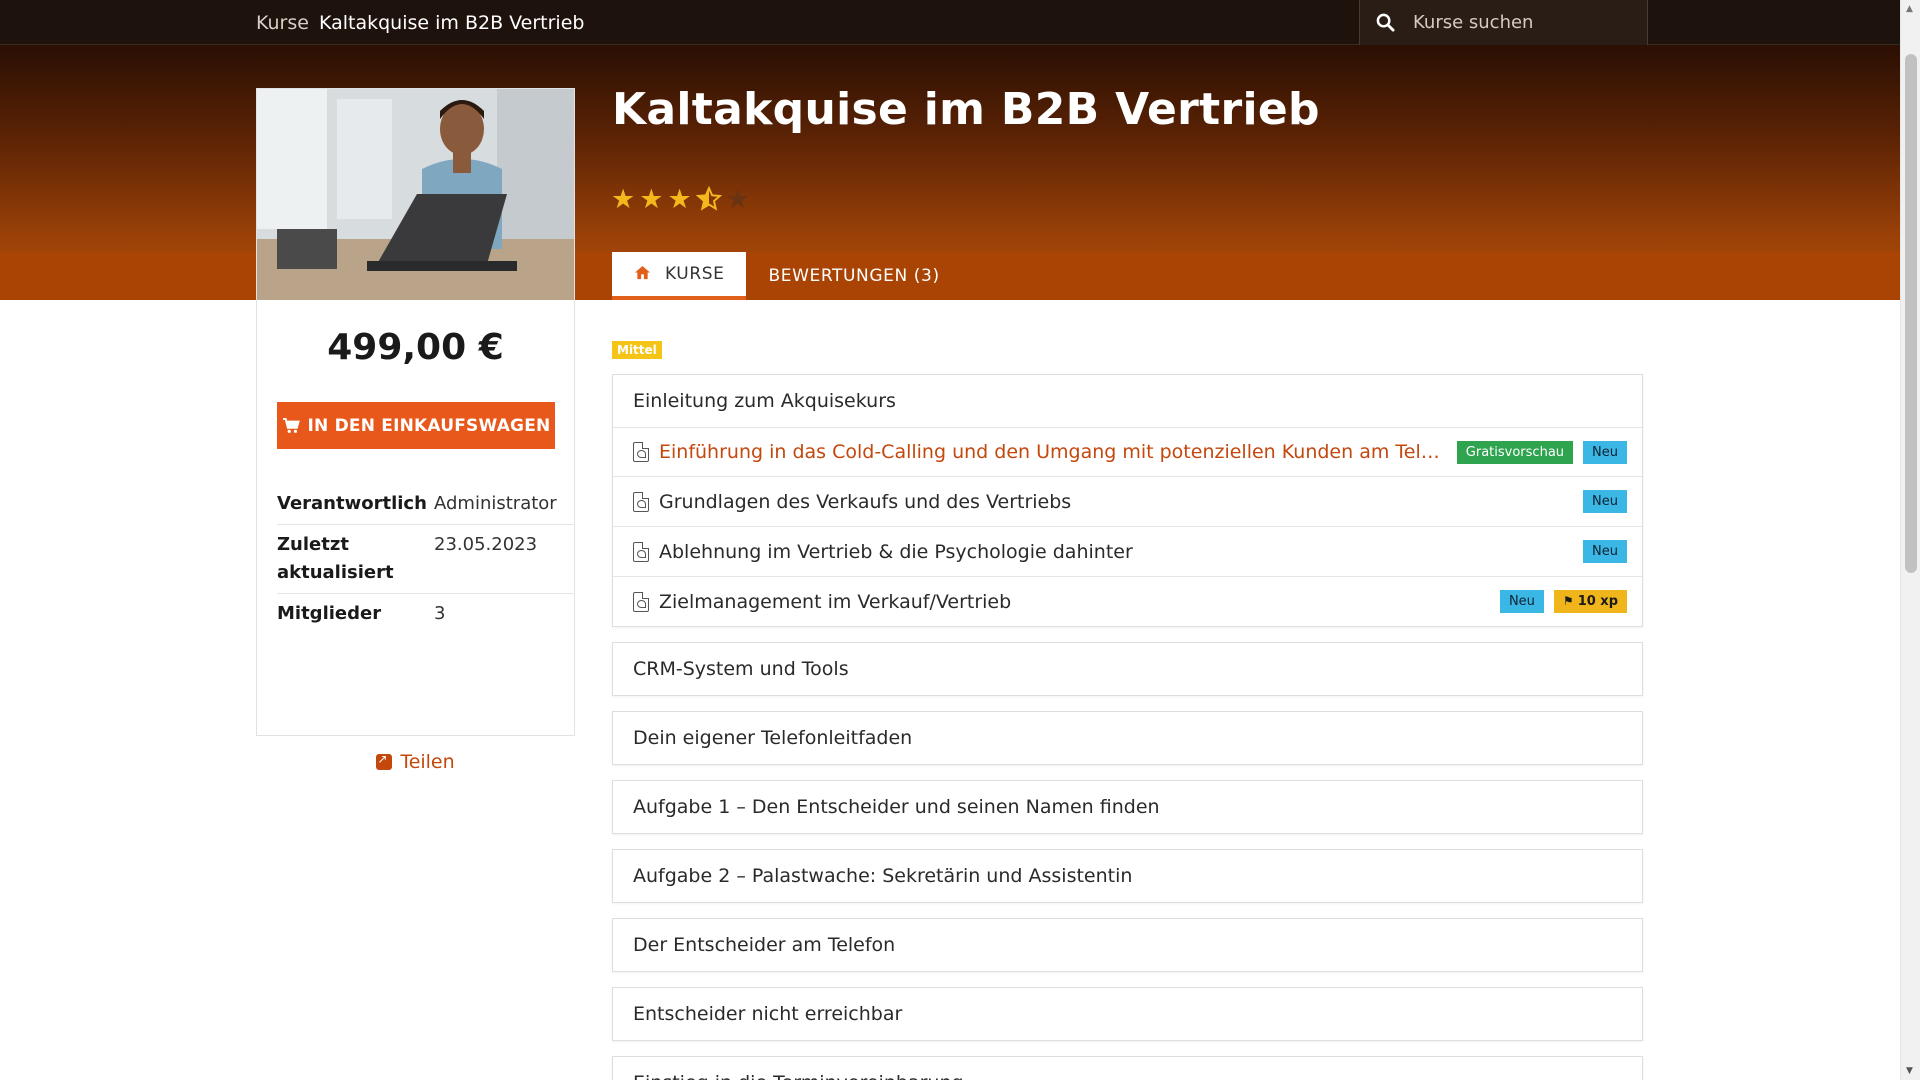 The width and height of the screenshot is (1920, 1080). What do you see at coordinates (1568, 601) in the screenshot?
I see `flag-icon: ⚑` at bounding box center [1568, 601].